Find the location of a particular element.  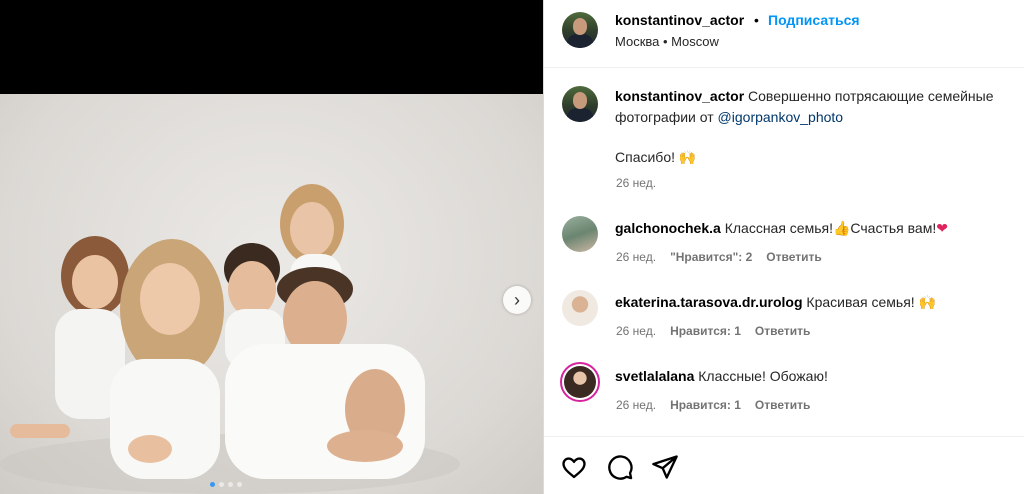

caption-author-avatar is located at coordinates (580, 104).